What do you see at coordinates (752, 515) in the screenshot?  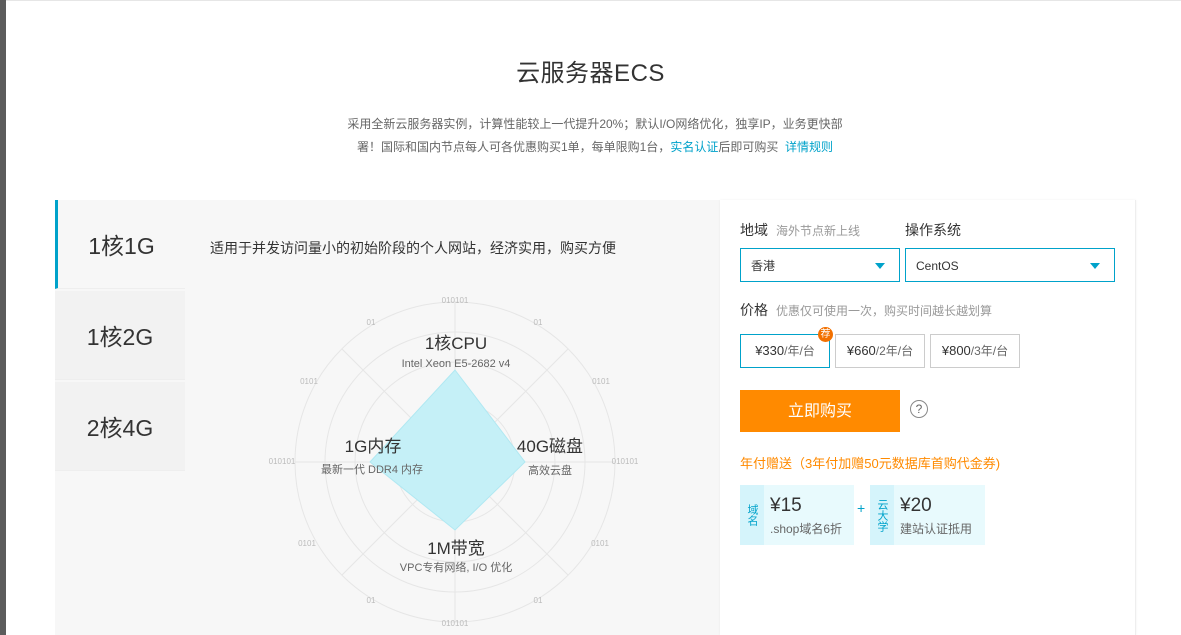 I see `coupon-tag: 域名` at bounding box center [752, 515].